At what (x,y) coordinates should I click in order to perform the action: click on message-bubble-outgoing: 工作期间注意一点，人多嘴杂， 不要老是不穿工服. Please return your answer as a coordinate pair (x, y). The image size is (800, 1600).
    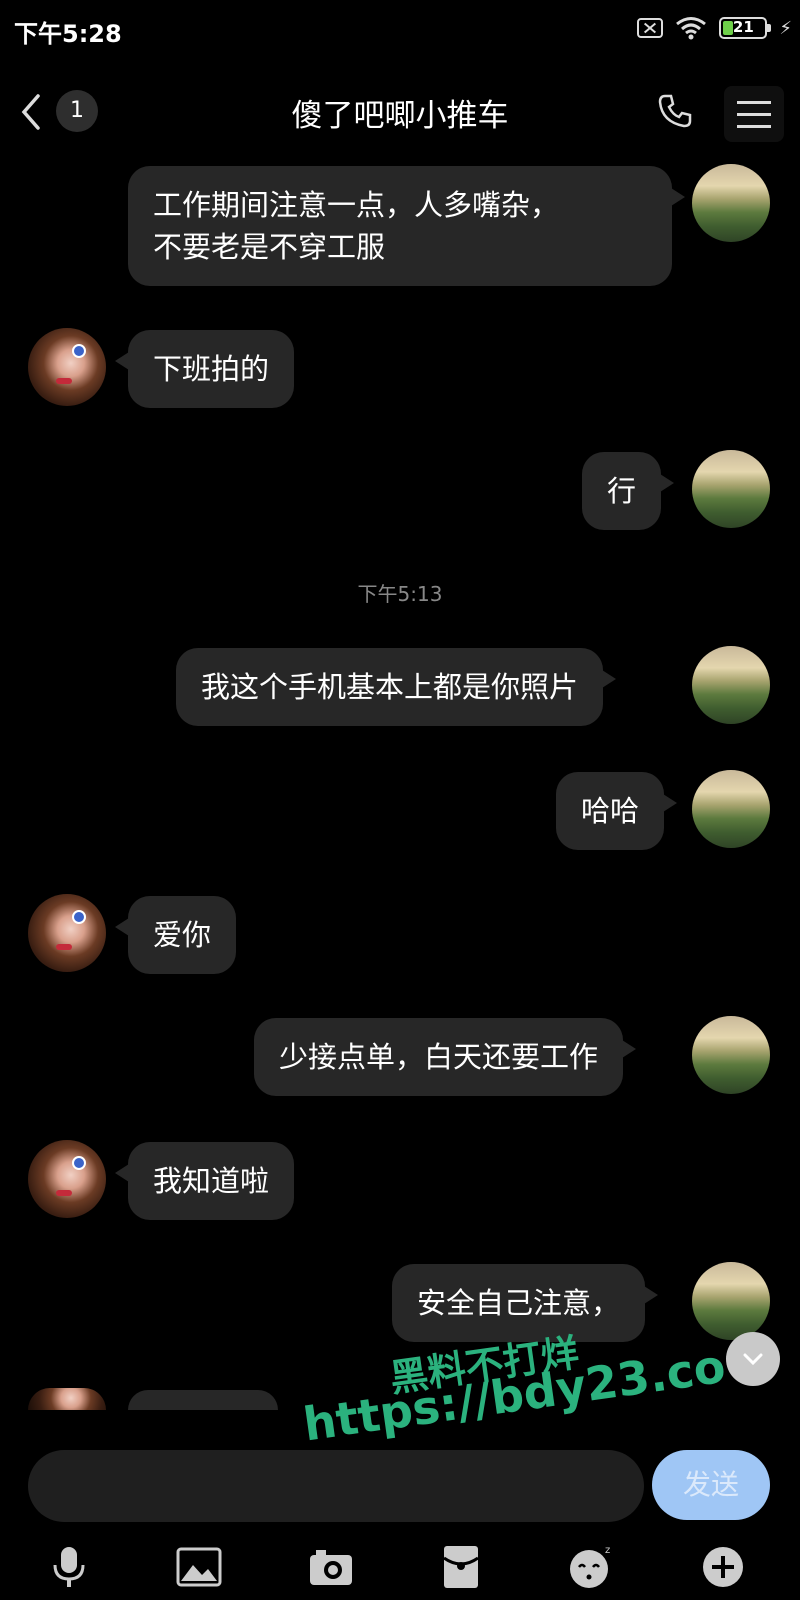
    Looking at the image, I should click on (406, 226).